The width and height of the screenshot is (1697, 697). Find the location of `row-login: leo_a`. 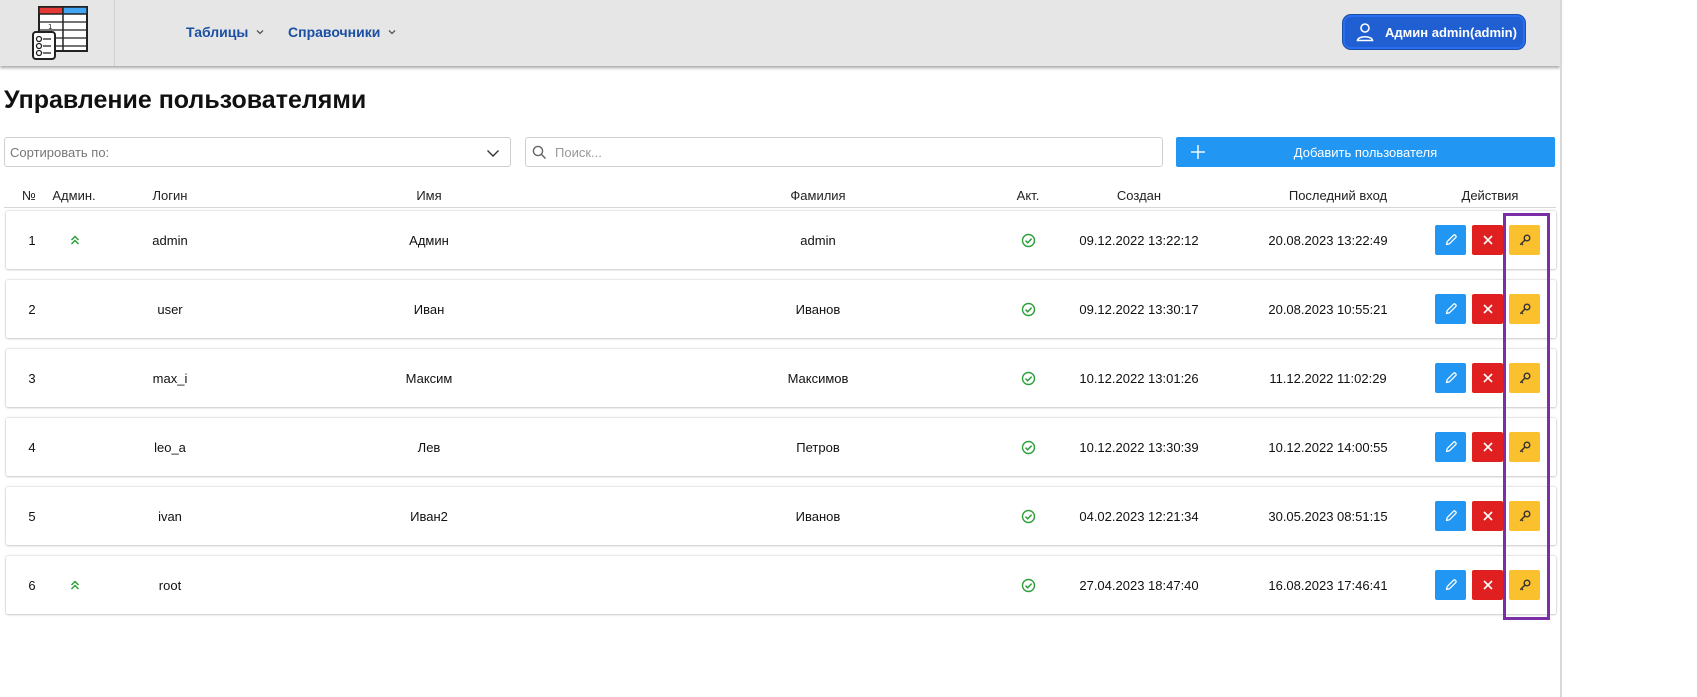

row-login: leo_a is located at coordinates (170, 447).